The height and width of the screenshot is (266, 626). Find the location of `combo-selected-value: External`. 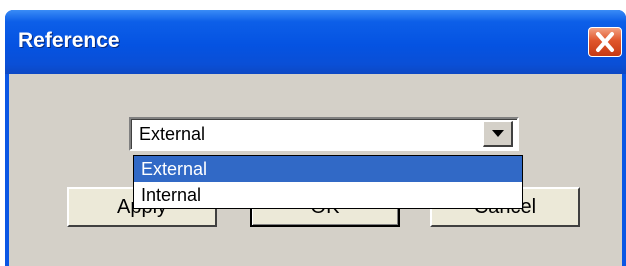

combo-selected-value: External is located at coordinates (172, 134).